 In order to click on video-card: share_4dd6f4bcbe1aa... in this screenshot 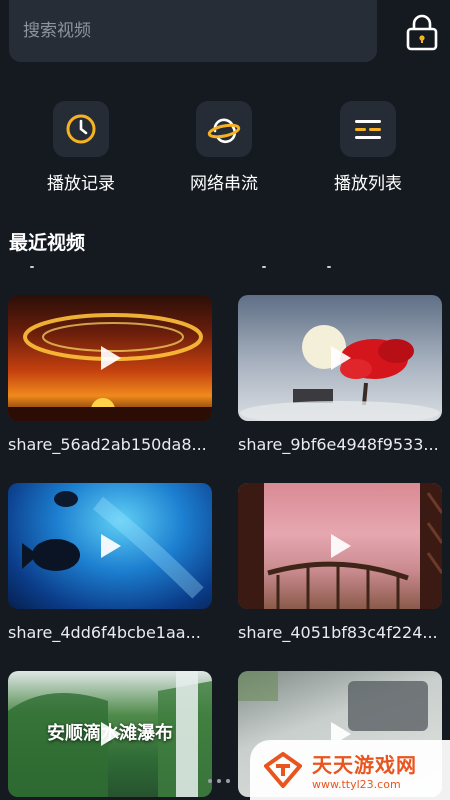, I will do `click(110, 562)`.